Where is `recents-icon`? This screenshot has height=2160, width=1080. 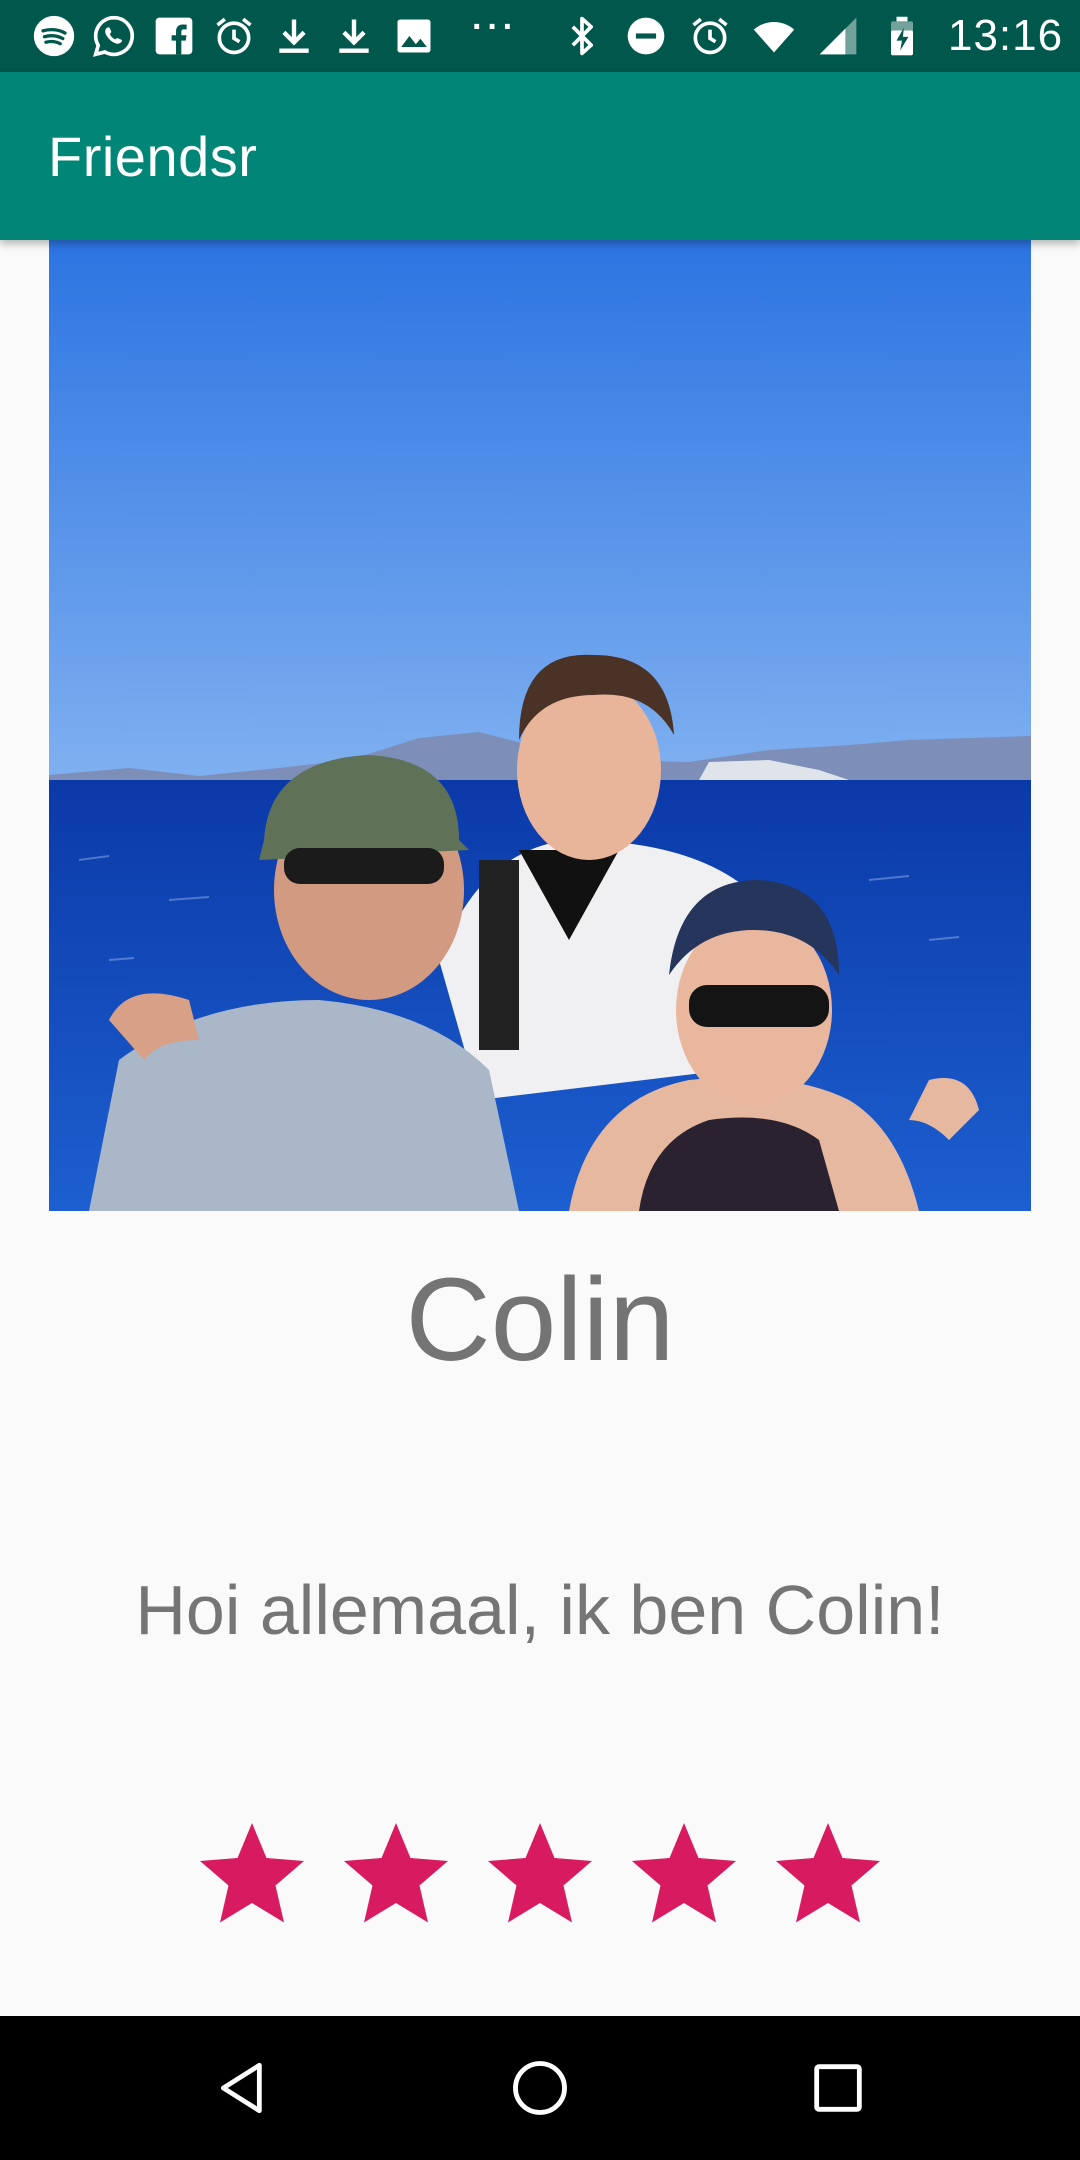 recents-icon is located at coordinates (838, 2088).